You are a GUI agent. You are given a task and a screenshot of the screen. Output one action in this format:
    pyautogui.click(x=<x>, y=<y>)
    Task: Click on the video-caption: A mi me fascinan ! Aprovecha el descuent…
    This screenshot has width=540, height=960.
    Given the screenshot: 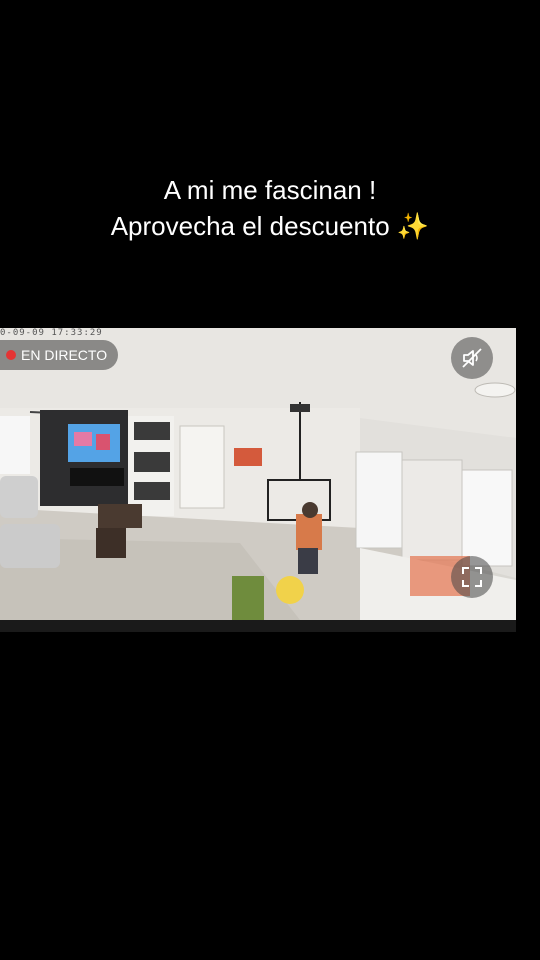 What is the action you would take?
    pyautogui.click(x=270, y=208)
    